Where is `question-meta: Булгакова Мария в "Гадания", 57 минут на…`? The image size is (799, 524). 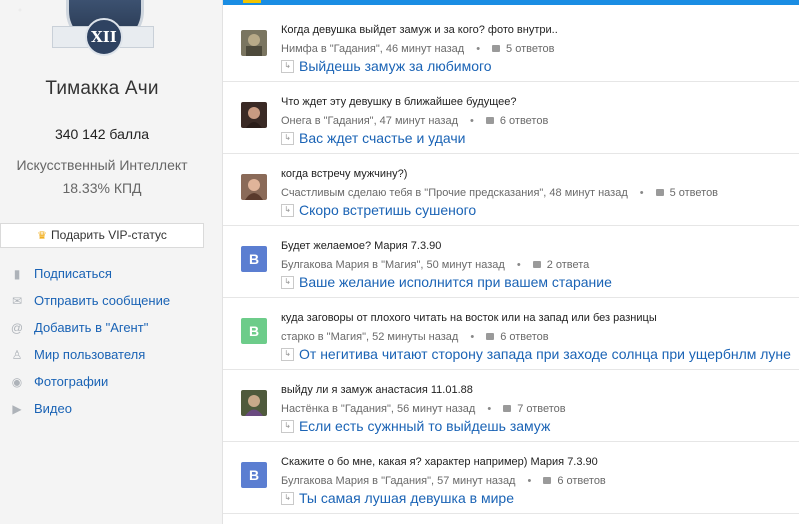
question-meta: Булгакова Мария в "Гадания", 57 минут на… is located at coordinates (443, 481).